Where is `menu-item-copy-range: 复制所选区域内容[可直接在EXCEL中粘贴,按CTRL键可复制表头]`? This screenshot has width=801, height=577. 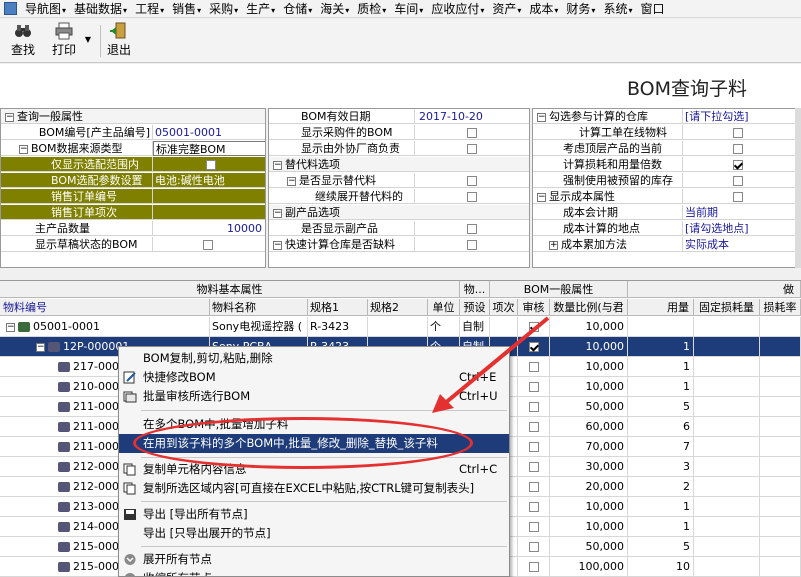 menu-item-copy-range: 复制所选区域内容[可直接在EXCEL中粘贴,按CTRL键可复制表头] is located at coordinates (314, 488).